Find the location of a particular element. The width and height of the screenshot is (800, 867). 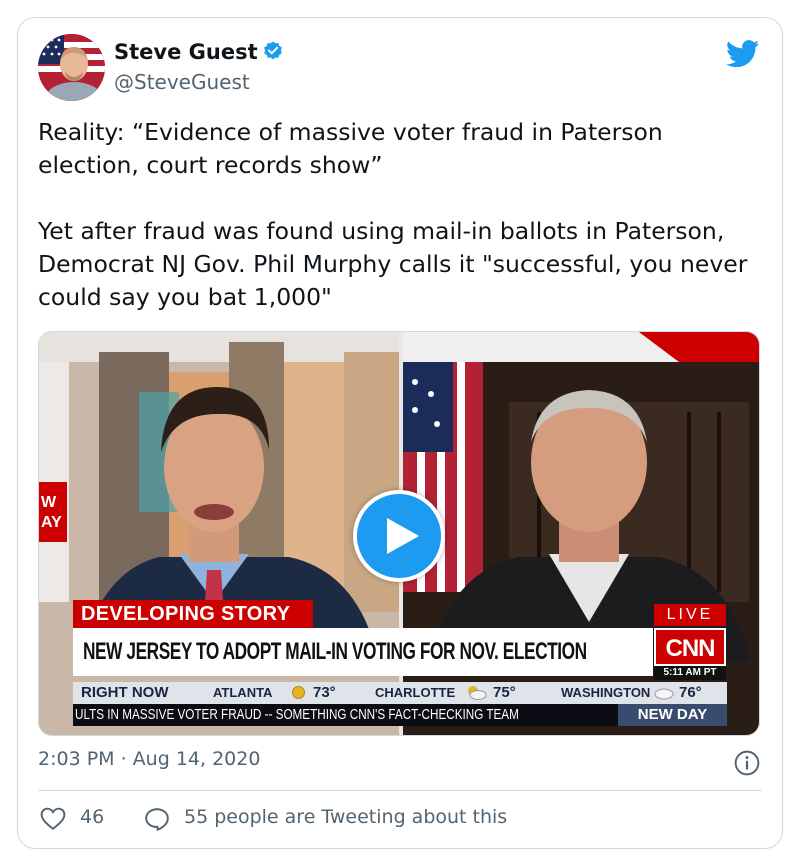

heart-icon is located at coordinates (53, 819).